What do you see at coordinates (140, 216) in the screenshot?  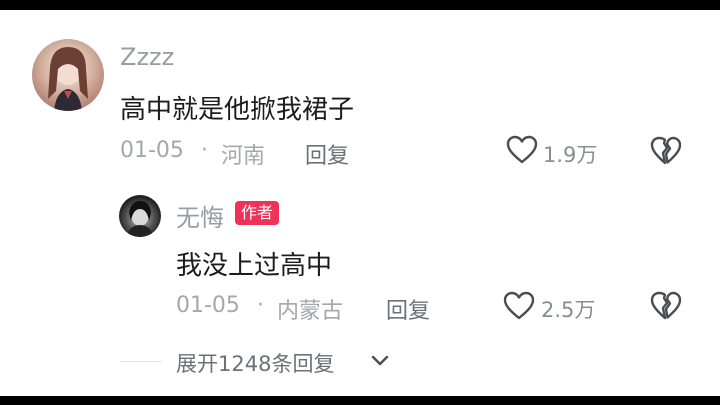 I see `reply-avatar` at bounding box center [140, 216].